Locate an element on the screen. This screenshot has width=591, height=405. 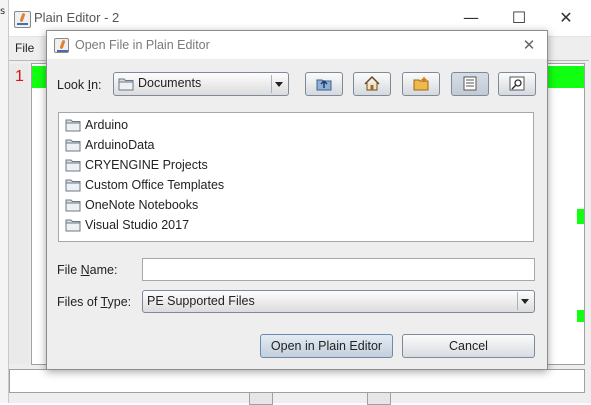
file-name: Arduino is located at coordinates (107, 125).